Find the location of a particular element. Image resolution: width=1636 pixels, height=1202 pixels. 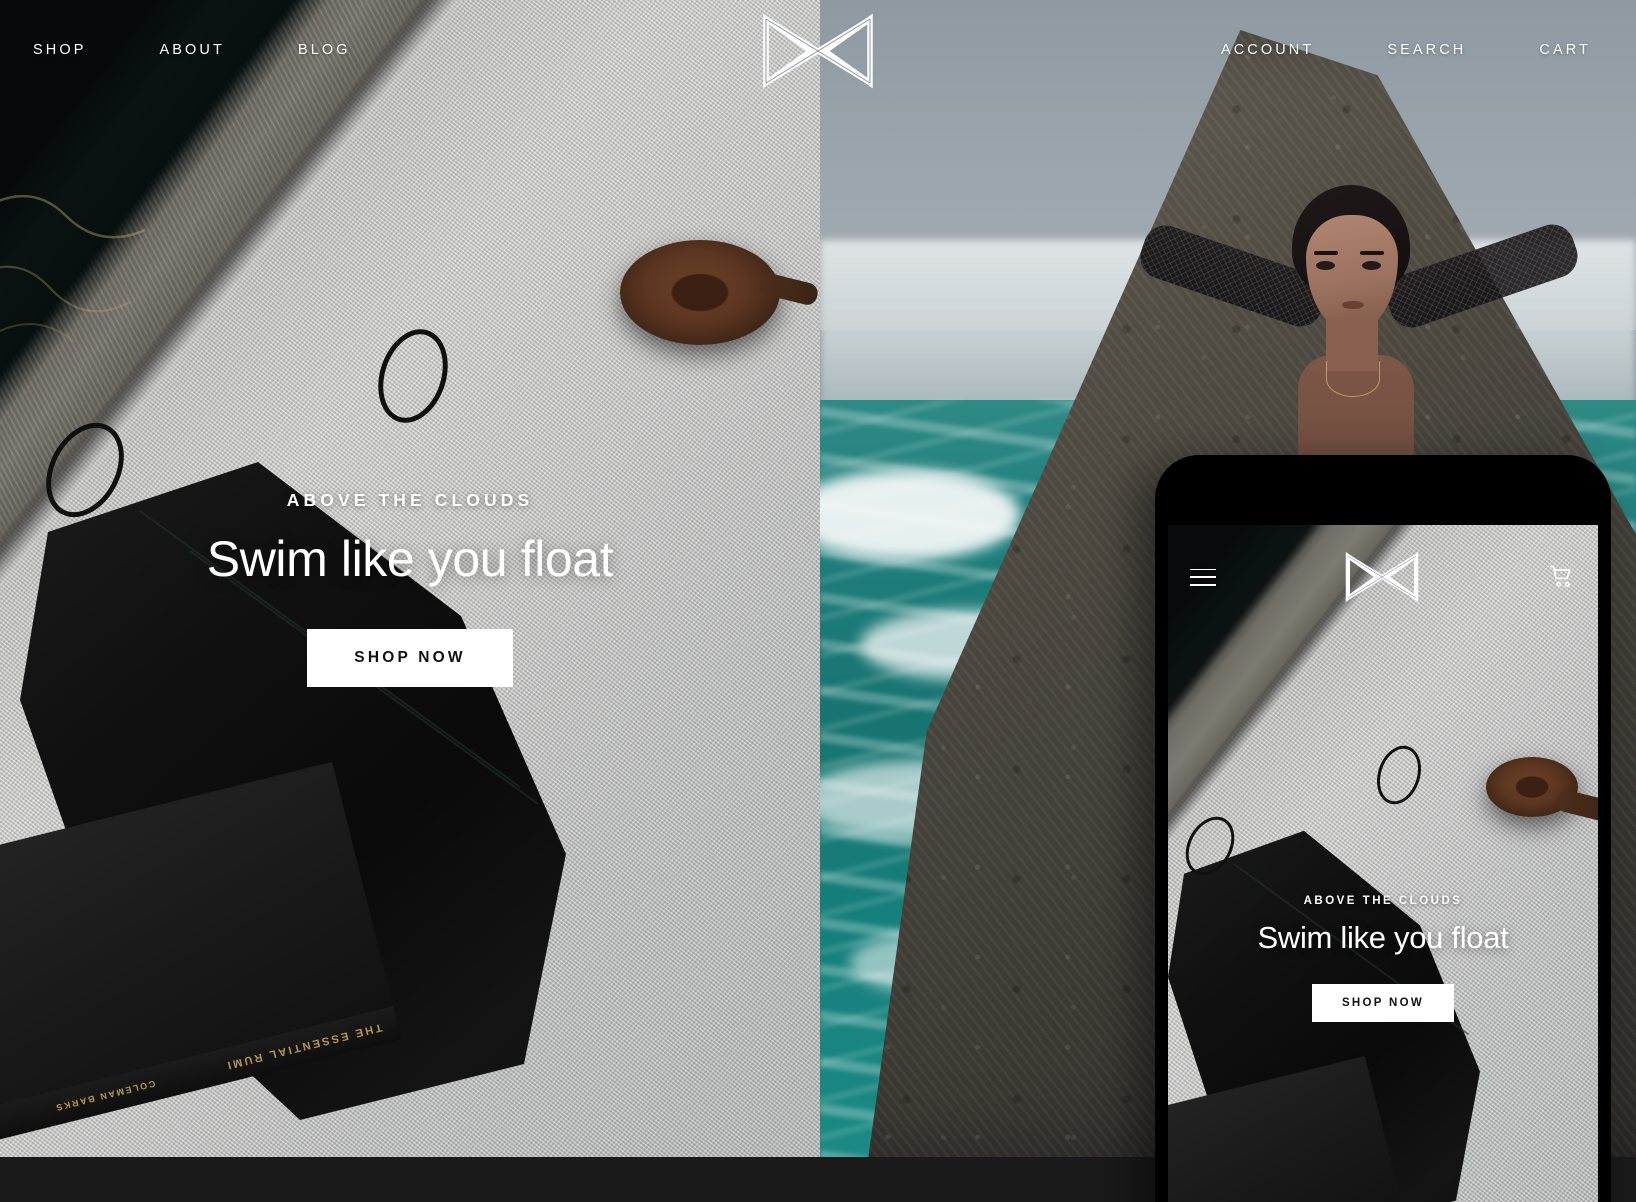

nav-link-shop: SHOP is located at coordinates (60, 50).